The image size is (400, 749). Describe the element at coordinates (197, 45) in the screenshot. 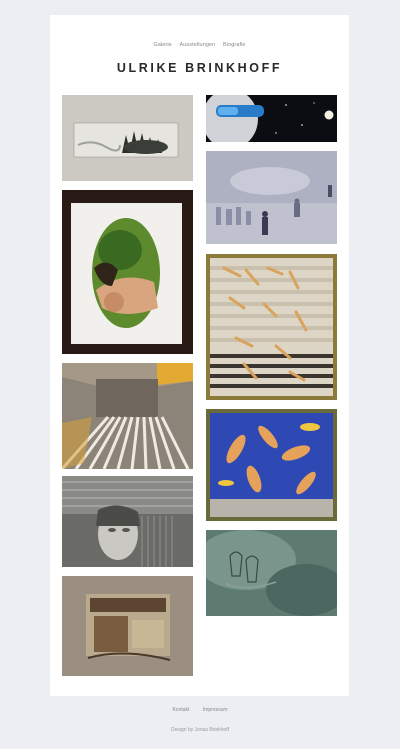

I see `nav-item-ausstellungen: Ausstellungen` at that location.